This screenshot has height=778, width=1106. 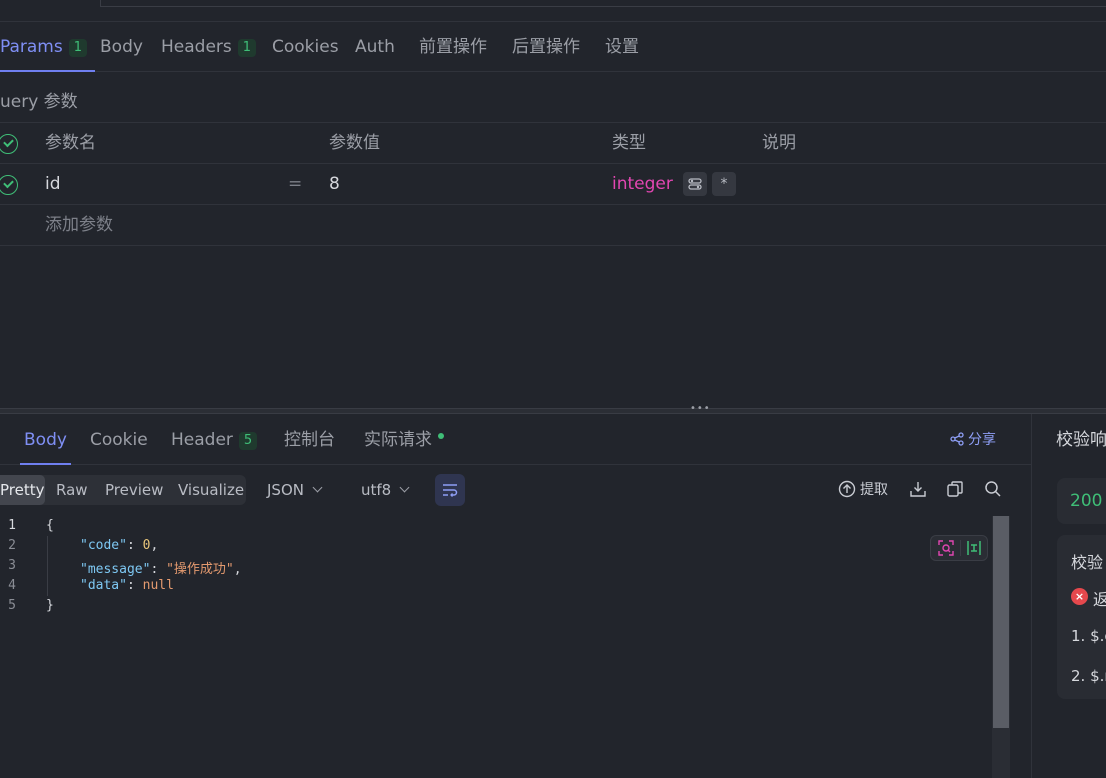 What do you see at coordinates (12, 585) in the screenshot?
I see `line-number: 4` at bounding box center [12, 585].